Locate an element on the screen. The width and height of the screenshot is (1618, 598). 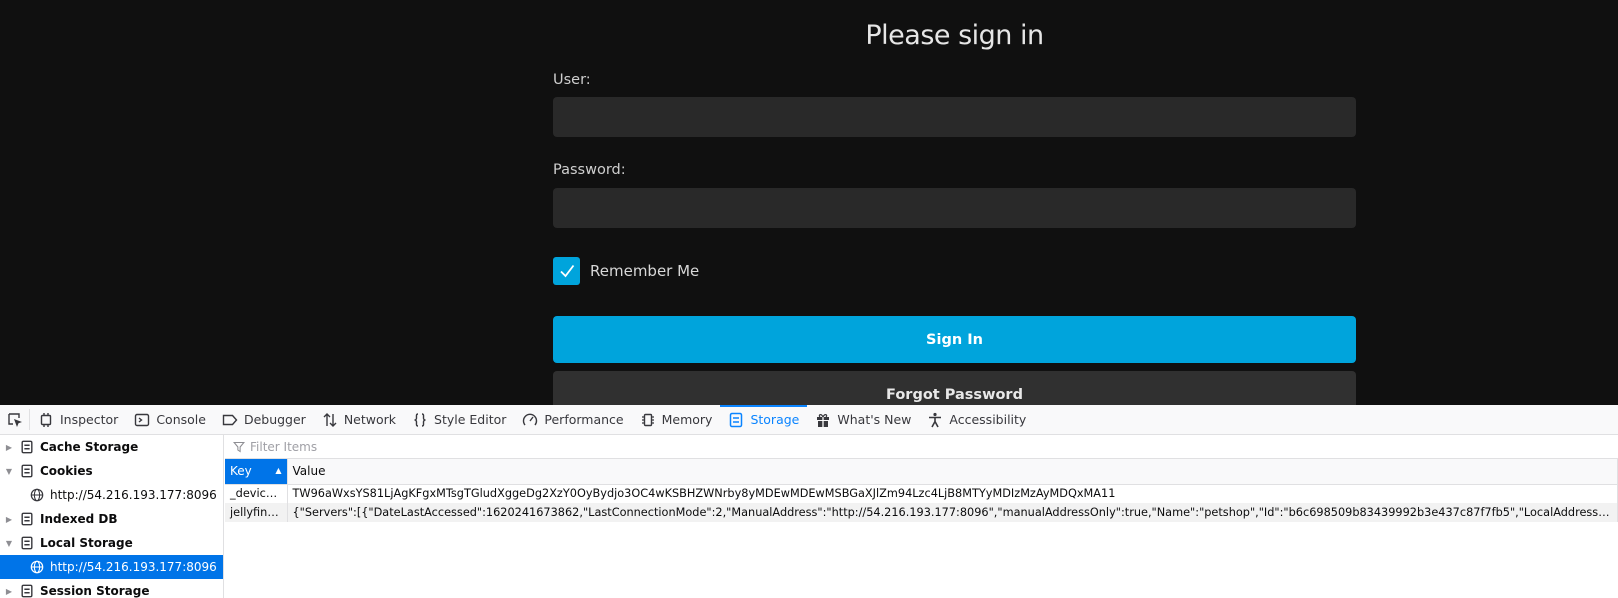
cell-key: _deviceId2 is located at coordinates (256, 493).